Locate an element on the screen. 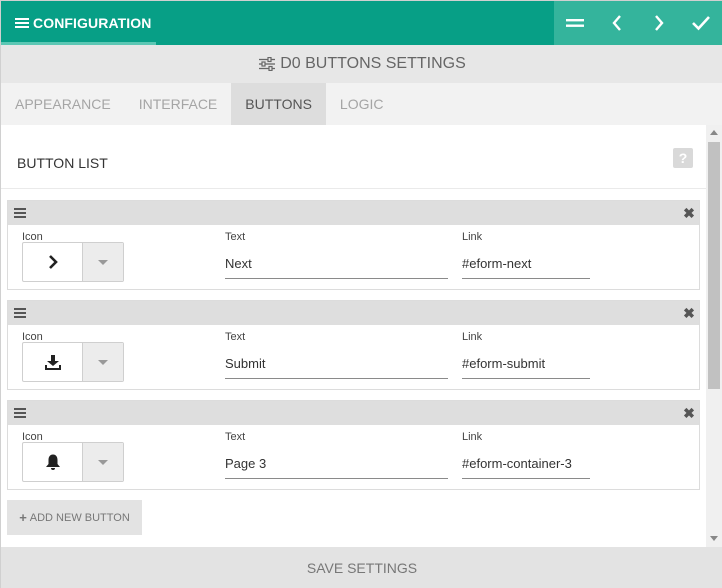 Image resolution: width=722 pixels, height=588 pixels. configuration-tab: CONFIGURATION is located at coordinates (78, 23).